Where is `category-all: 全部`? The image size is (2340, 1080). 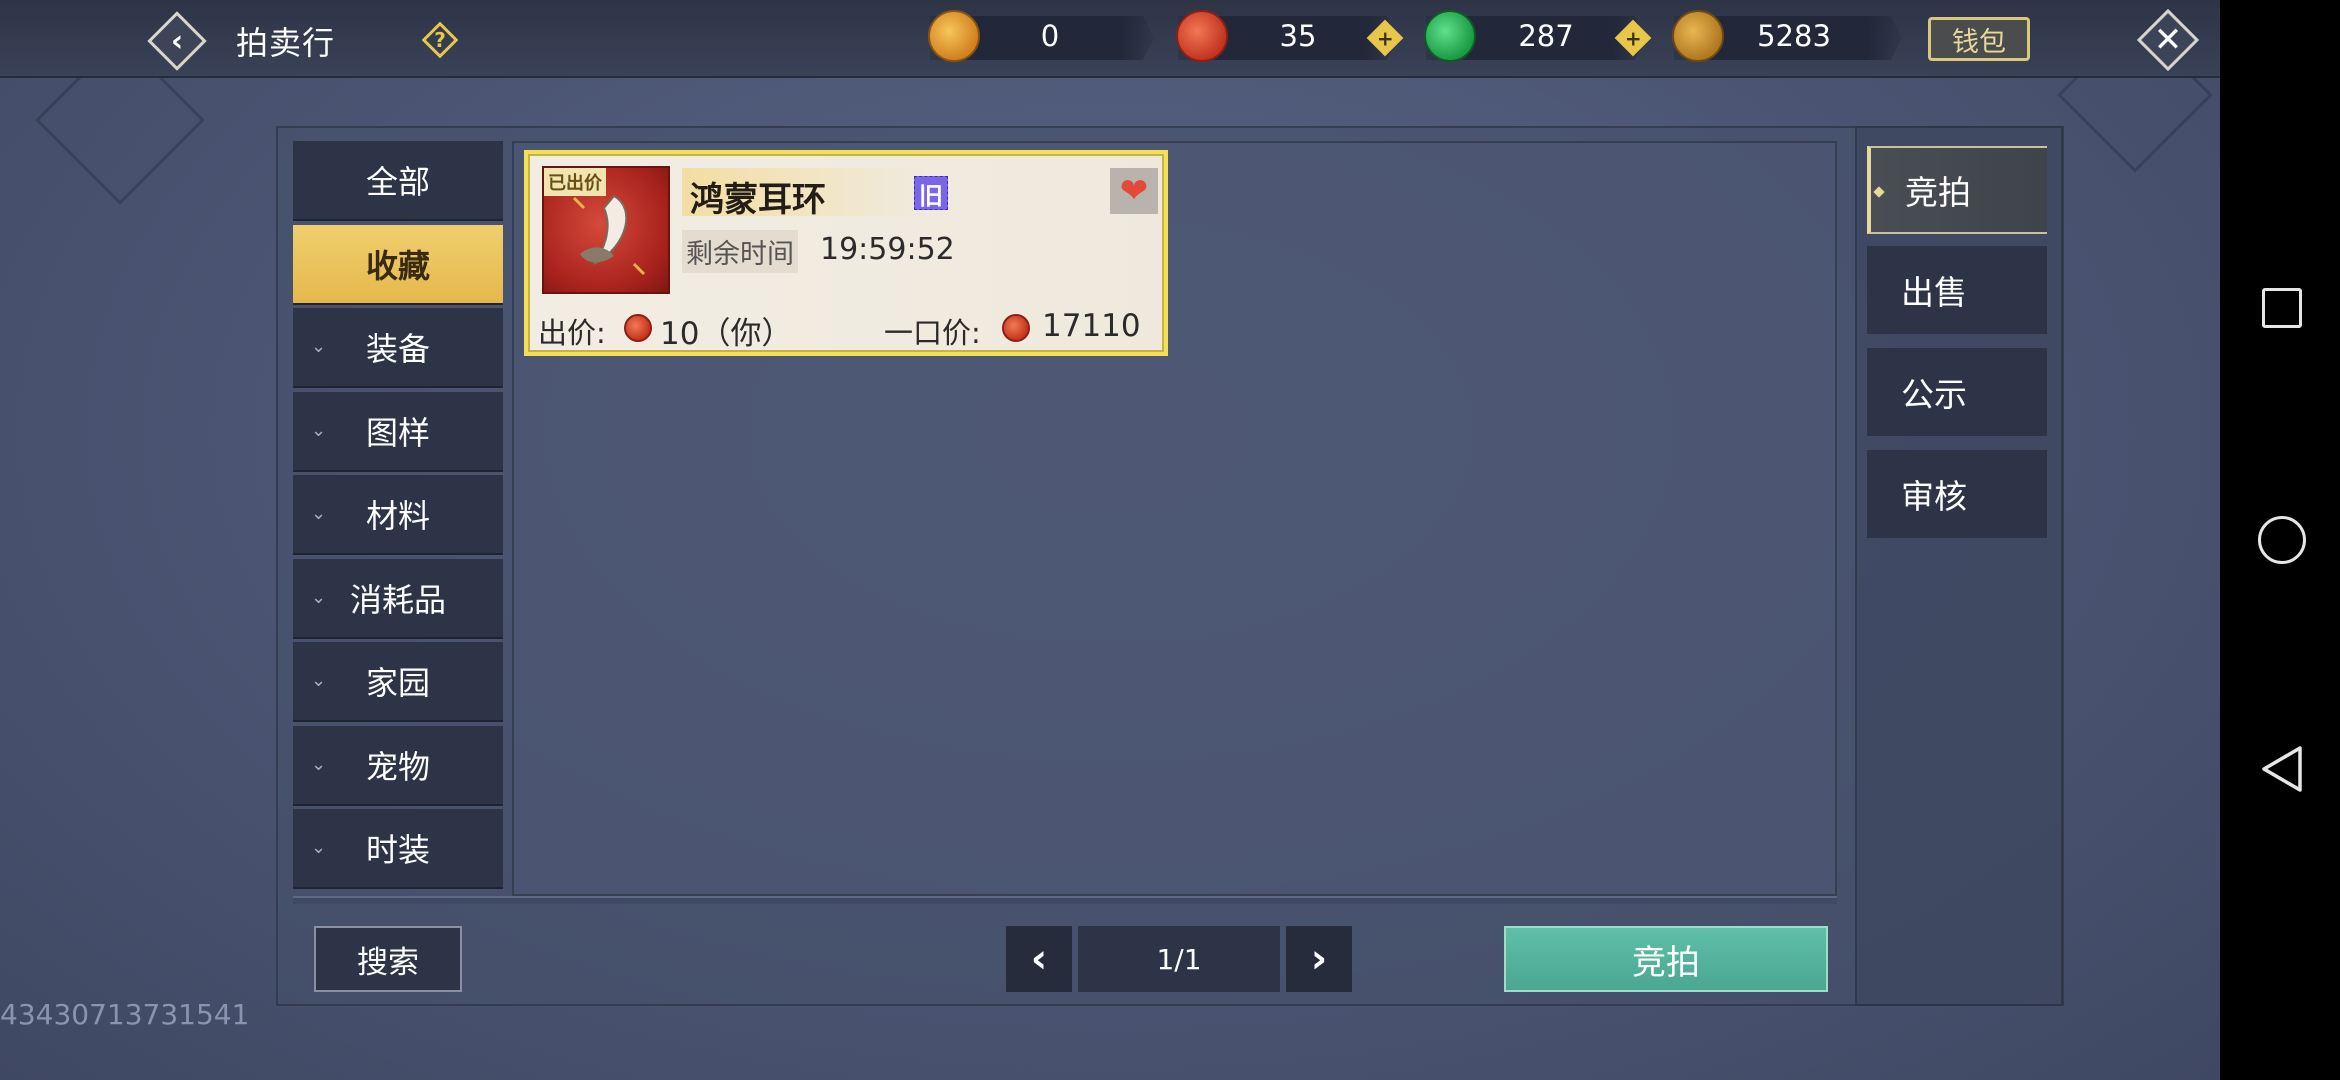 category-all: 全部 is located at coordinates (398, 181).